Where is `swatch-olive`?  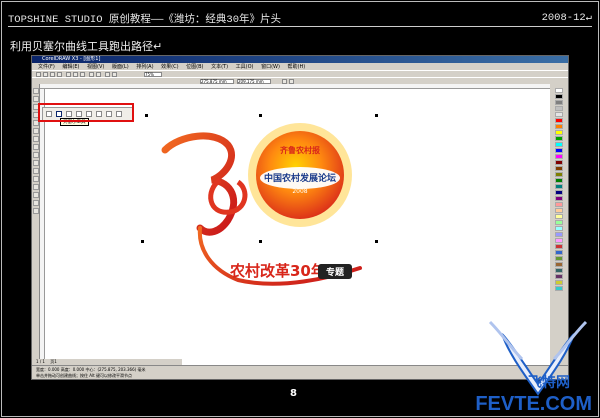 swatch-olive is located at coordinates (559, 174).